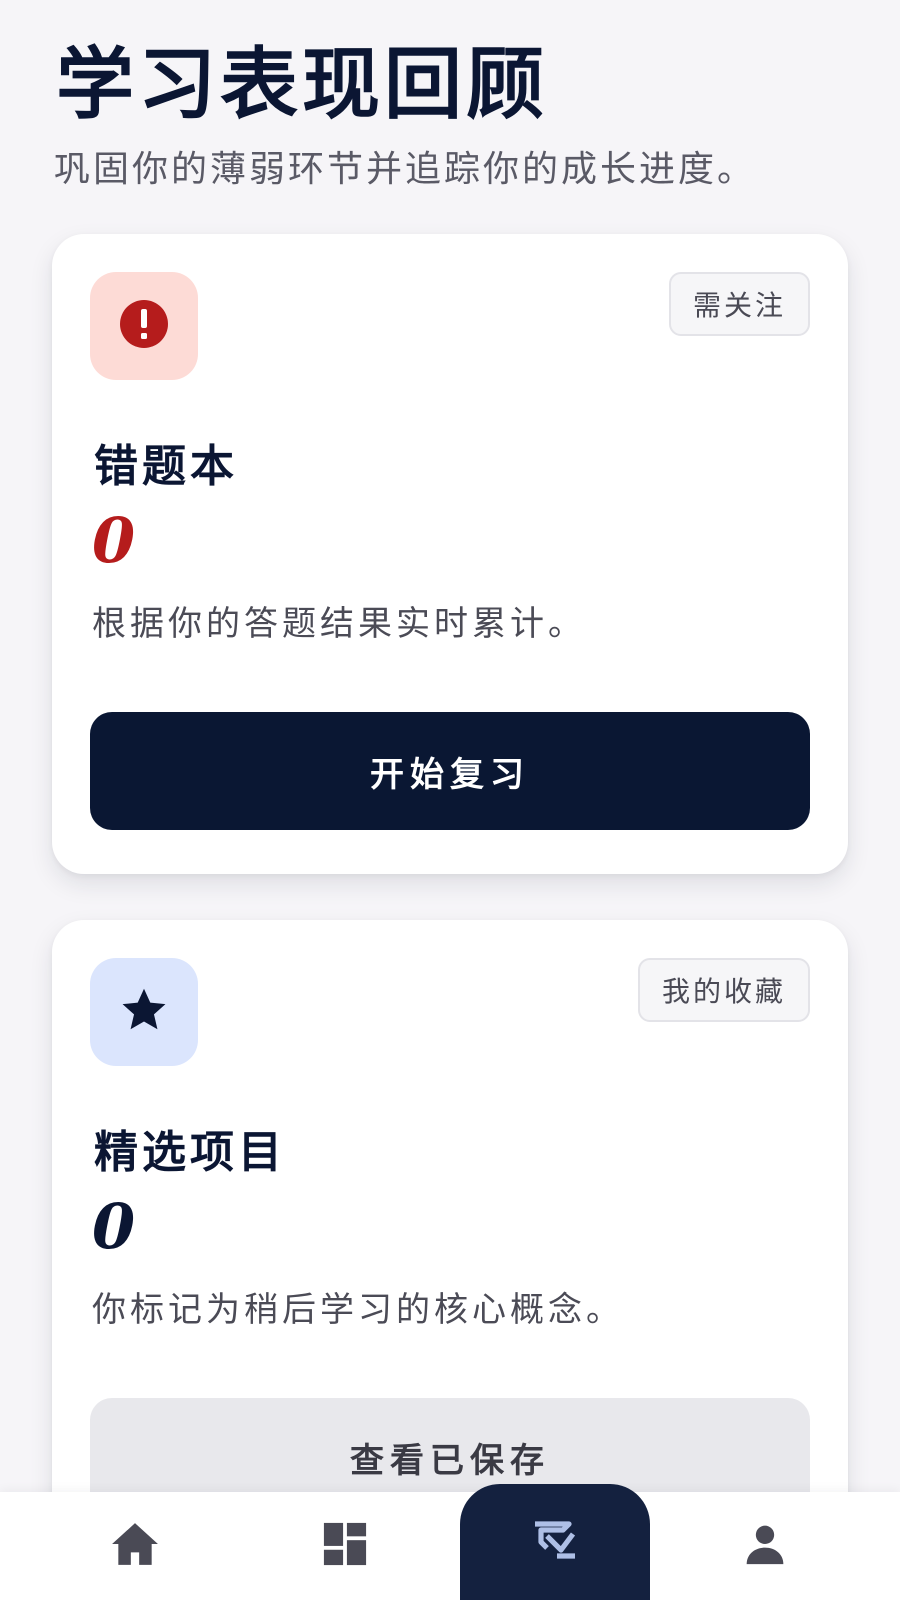 The width and height of the screenshot is (900, 1600). I want to click on nav-home, so click(135, 1546).